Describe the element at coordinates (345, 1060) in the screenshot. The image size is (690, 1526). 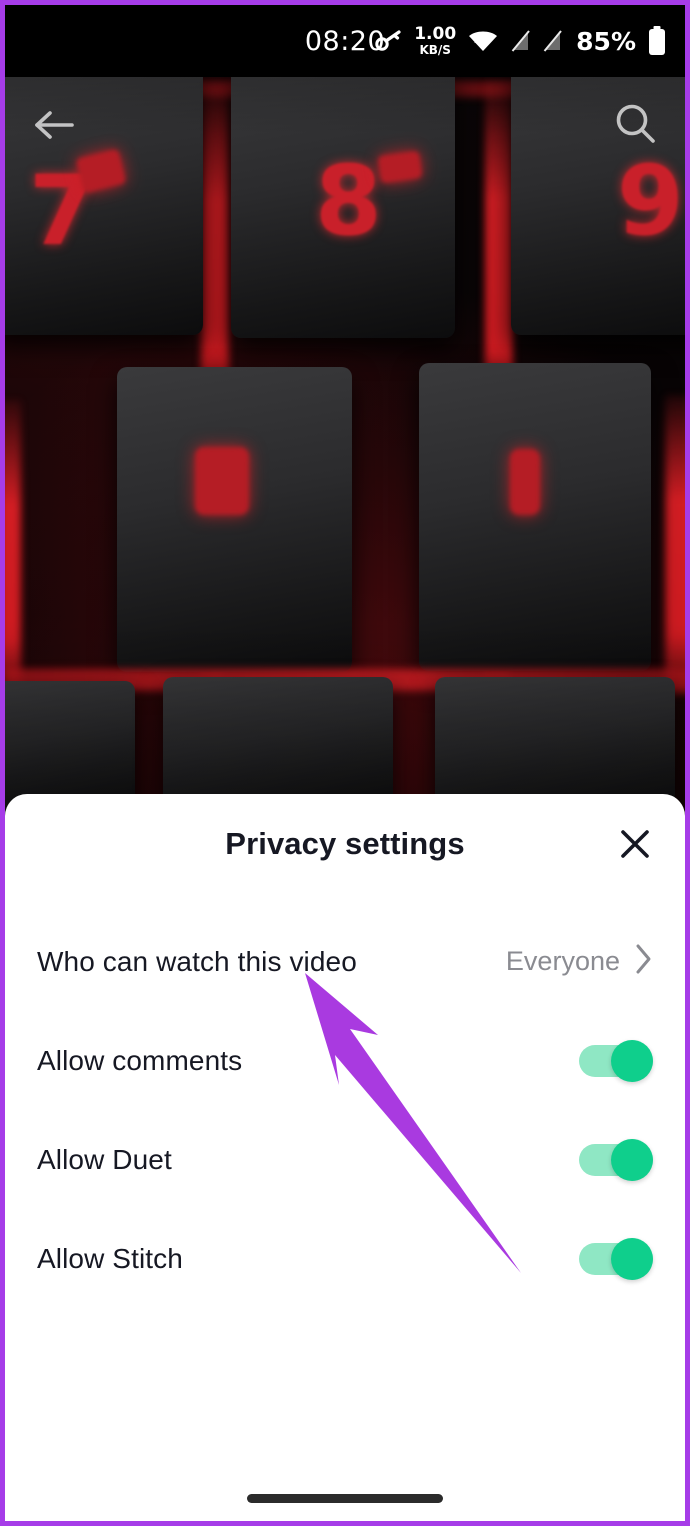
I see `setting-row-allow-comments: Allow comments` at that location.